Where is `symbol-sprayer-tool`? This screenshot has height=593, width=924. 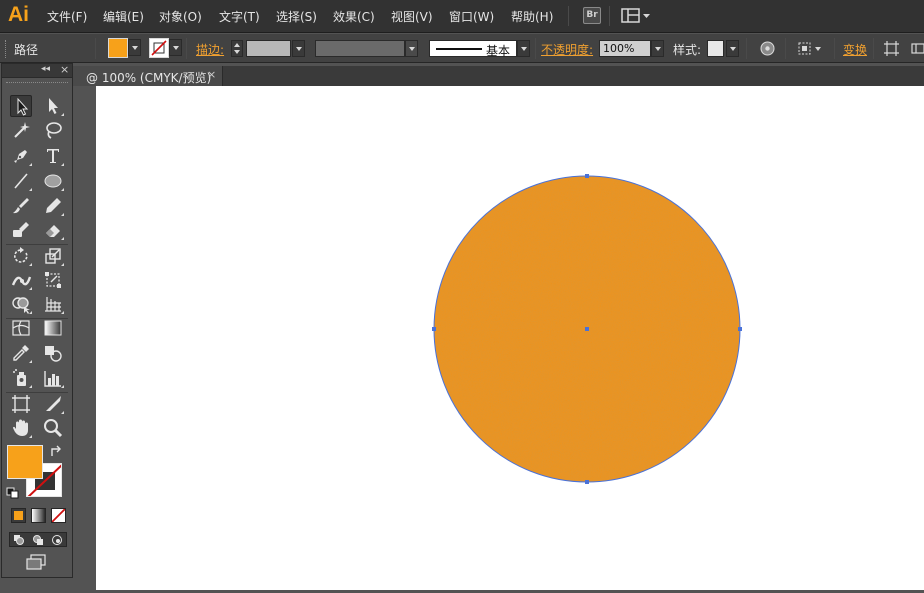 symbol-sprayer-tool is located at coordinates (21, 378).